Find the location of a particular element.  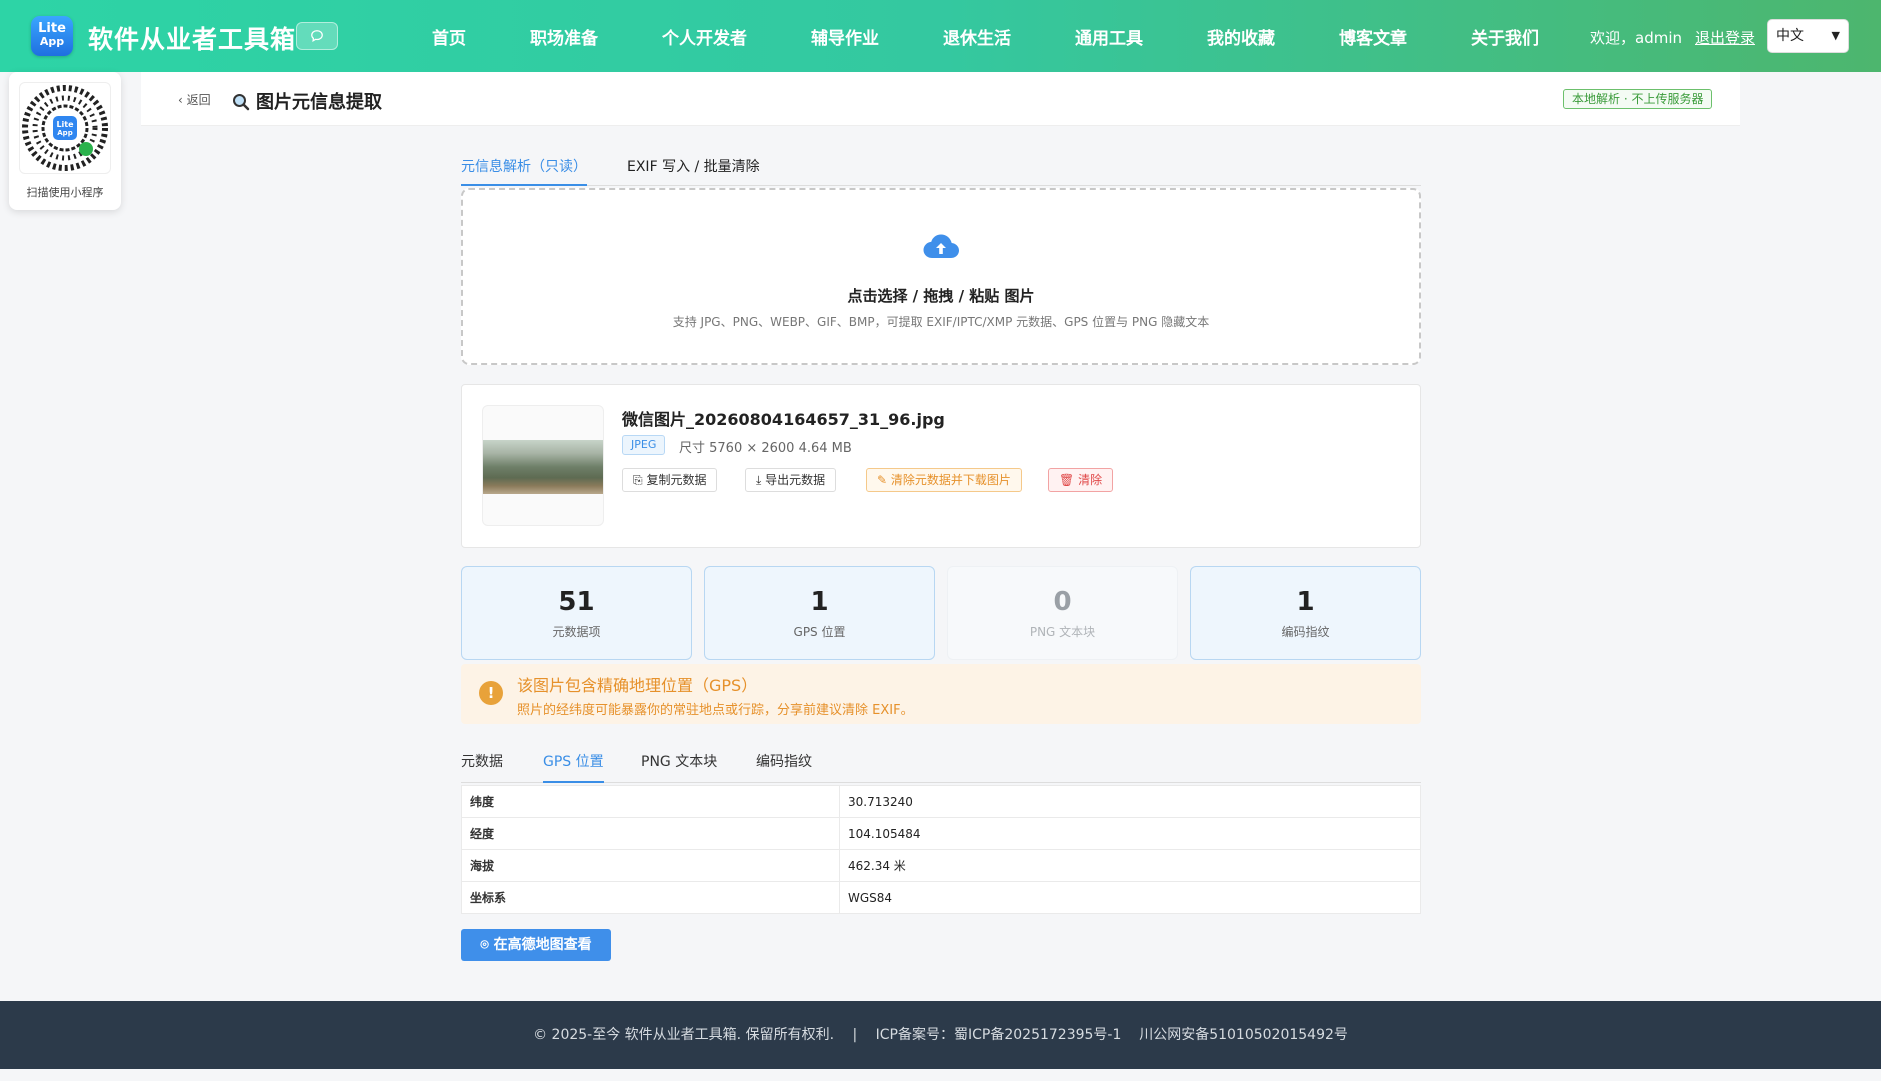

copy-icon: ⎘ is located at coordinates (638, 480).